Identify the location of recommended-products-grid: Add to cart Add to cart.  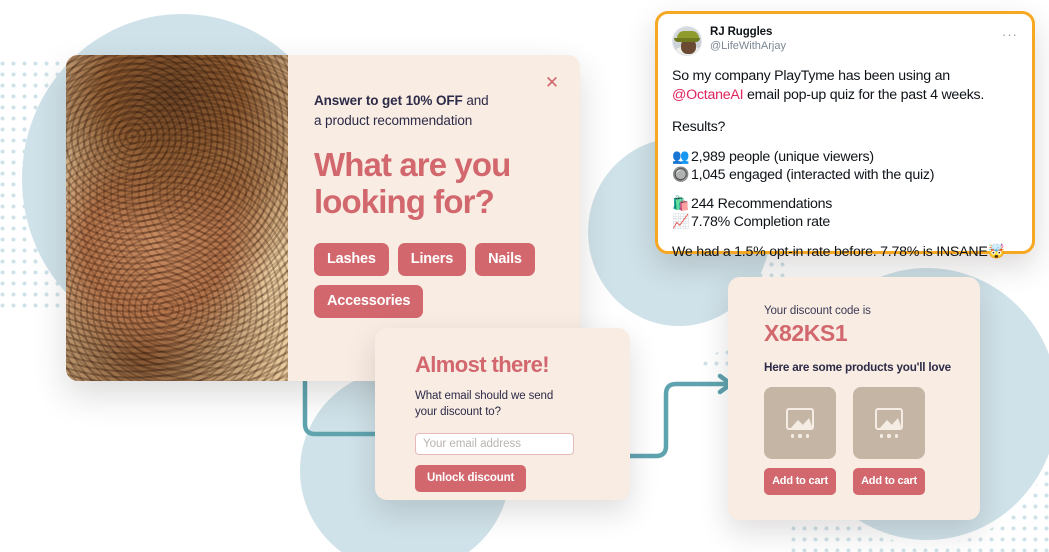
(872, 441).